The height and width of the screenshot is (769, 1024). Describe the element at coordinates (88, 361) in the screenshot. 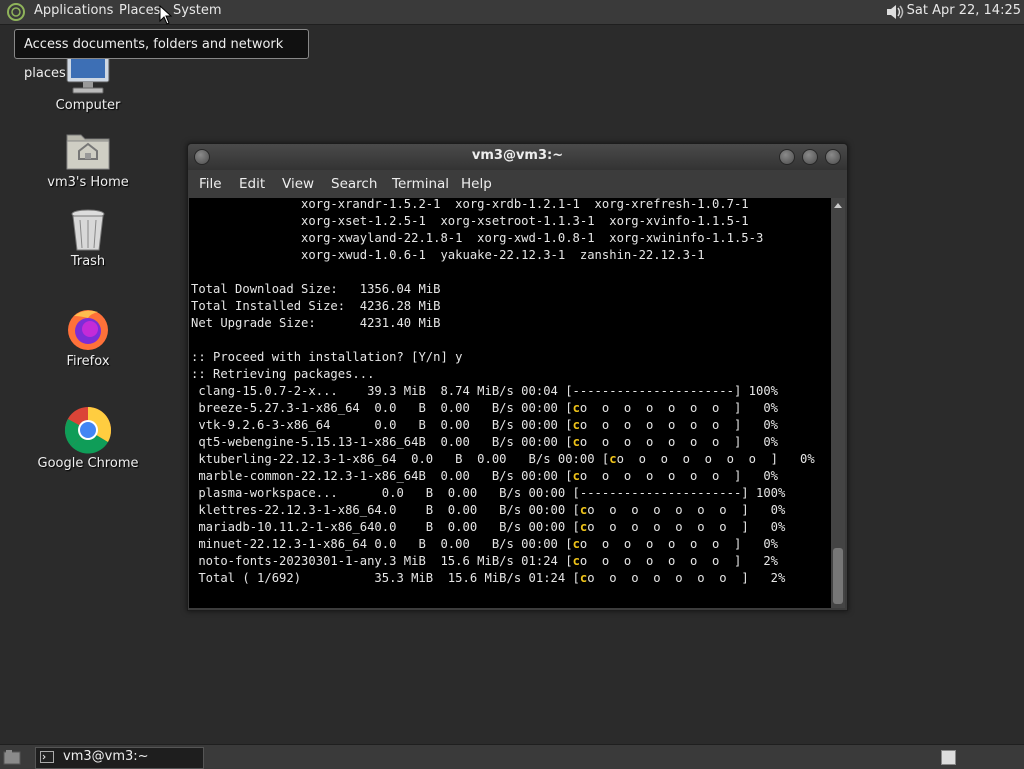

I see `desktop-icon-label: Firefox` at that location.